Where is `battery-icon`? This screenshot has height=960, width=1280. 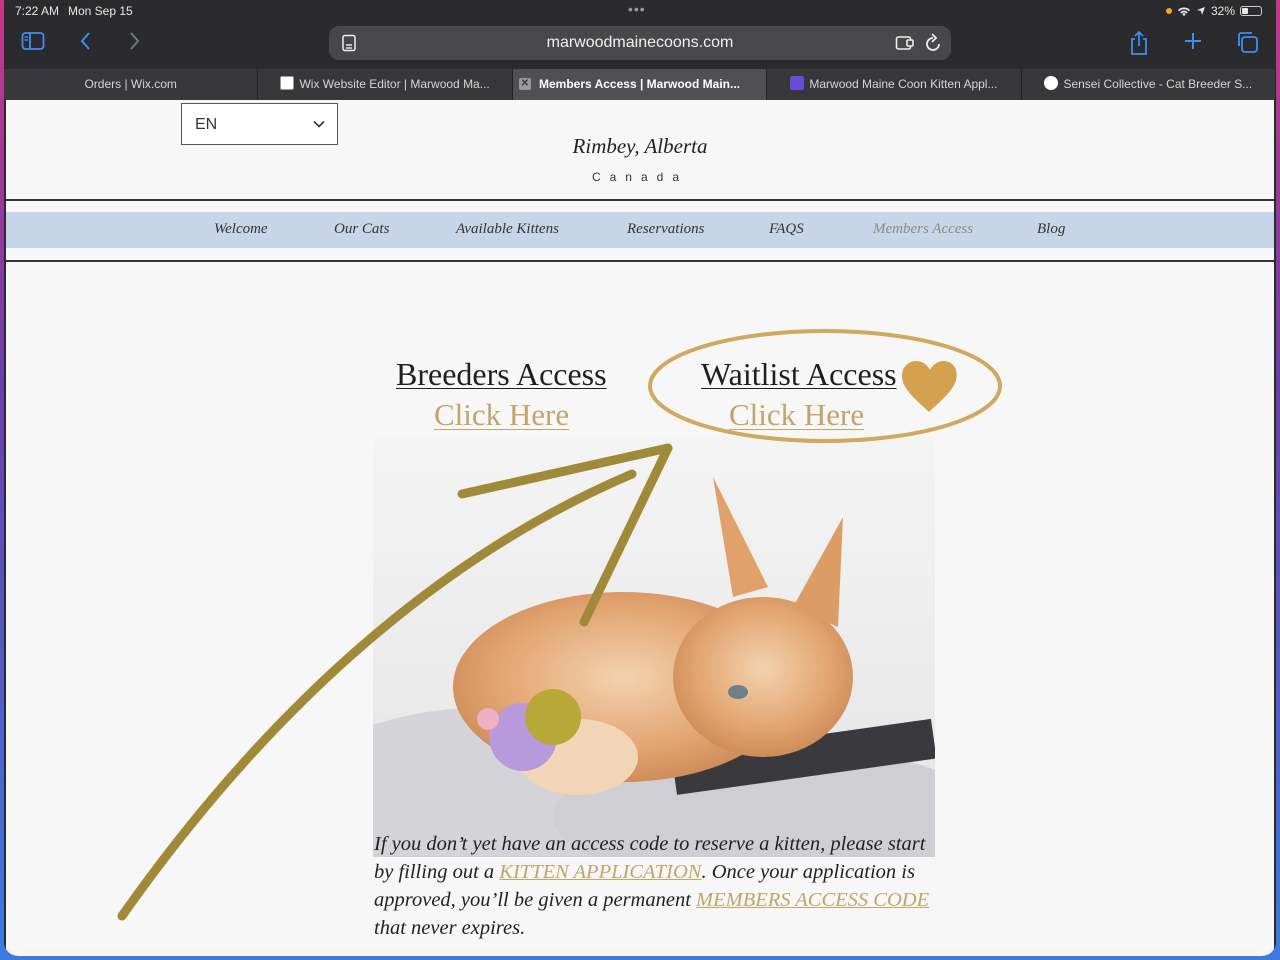 battery-icon is located at coordinates (1251, 11).